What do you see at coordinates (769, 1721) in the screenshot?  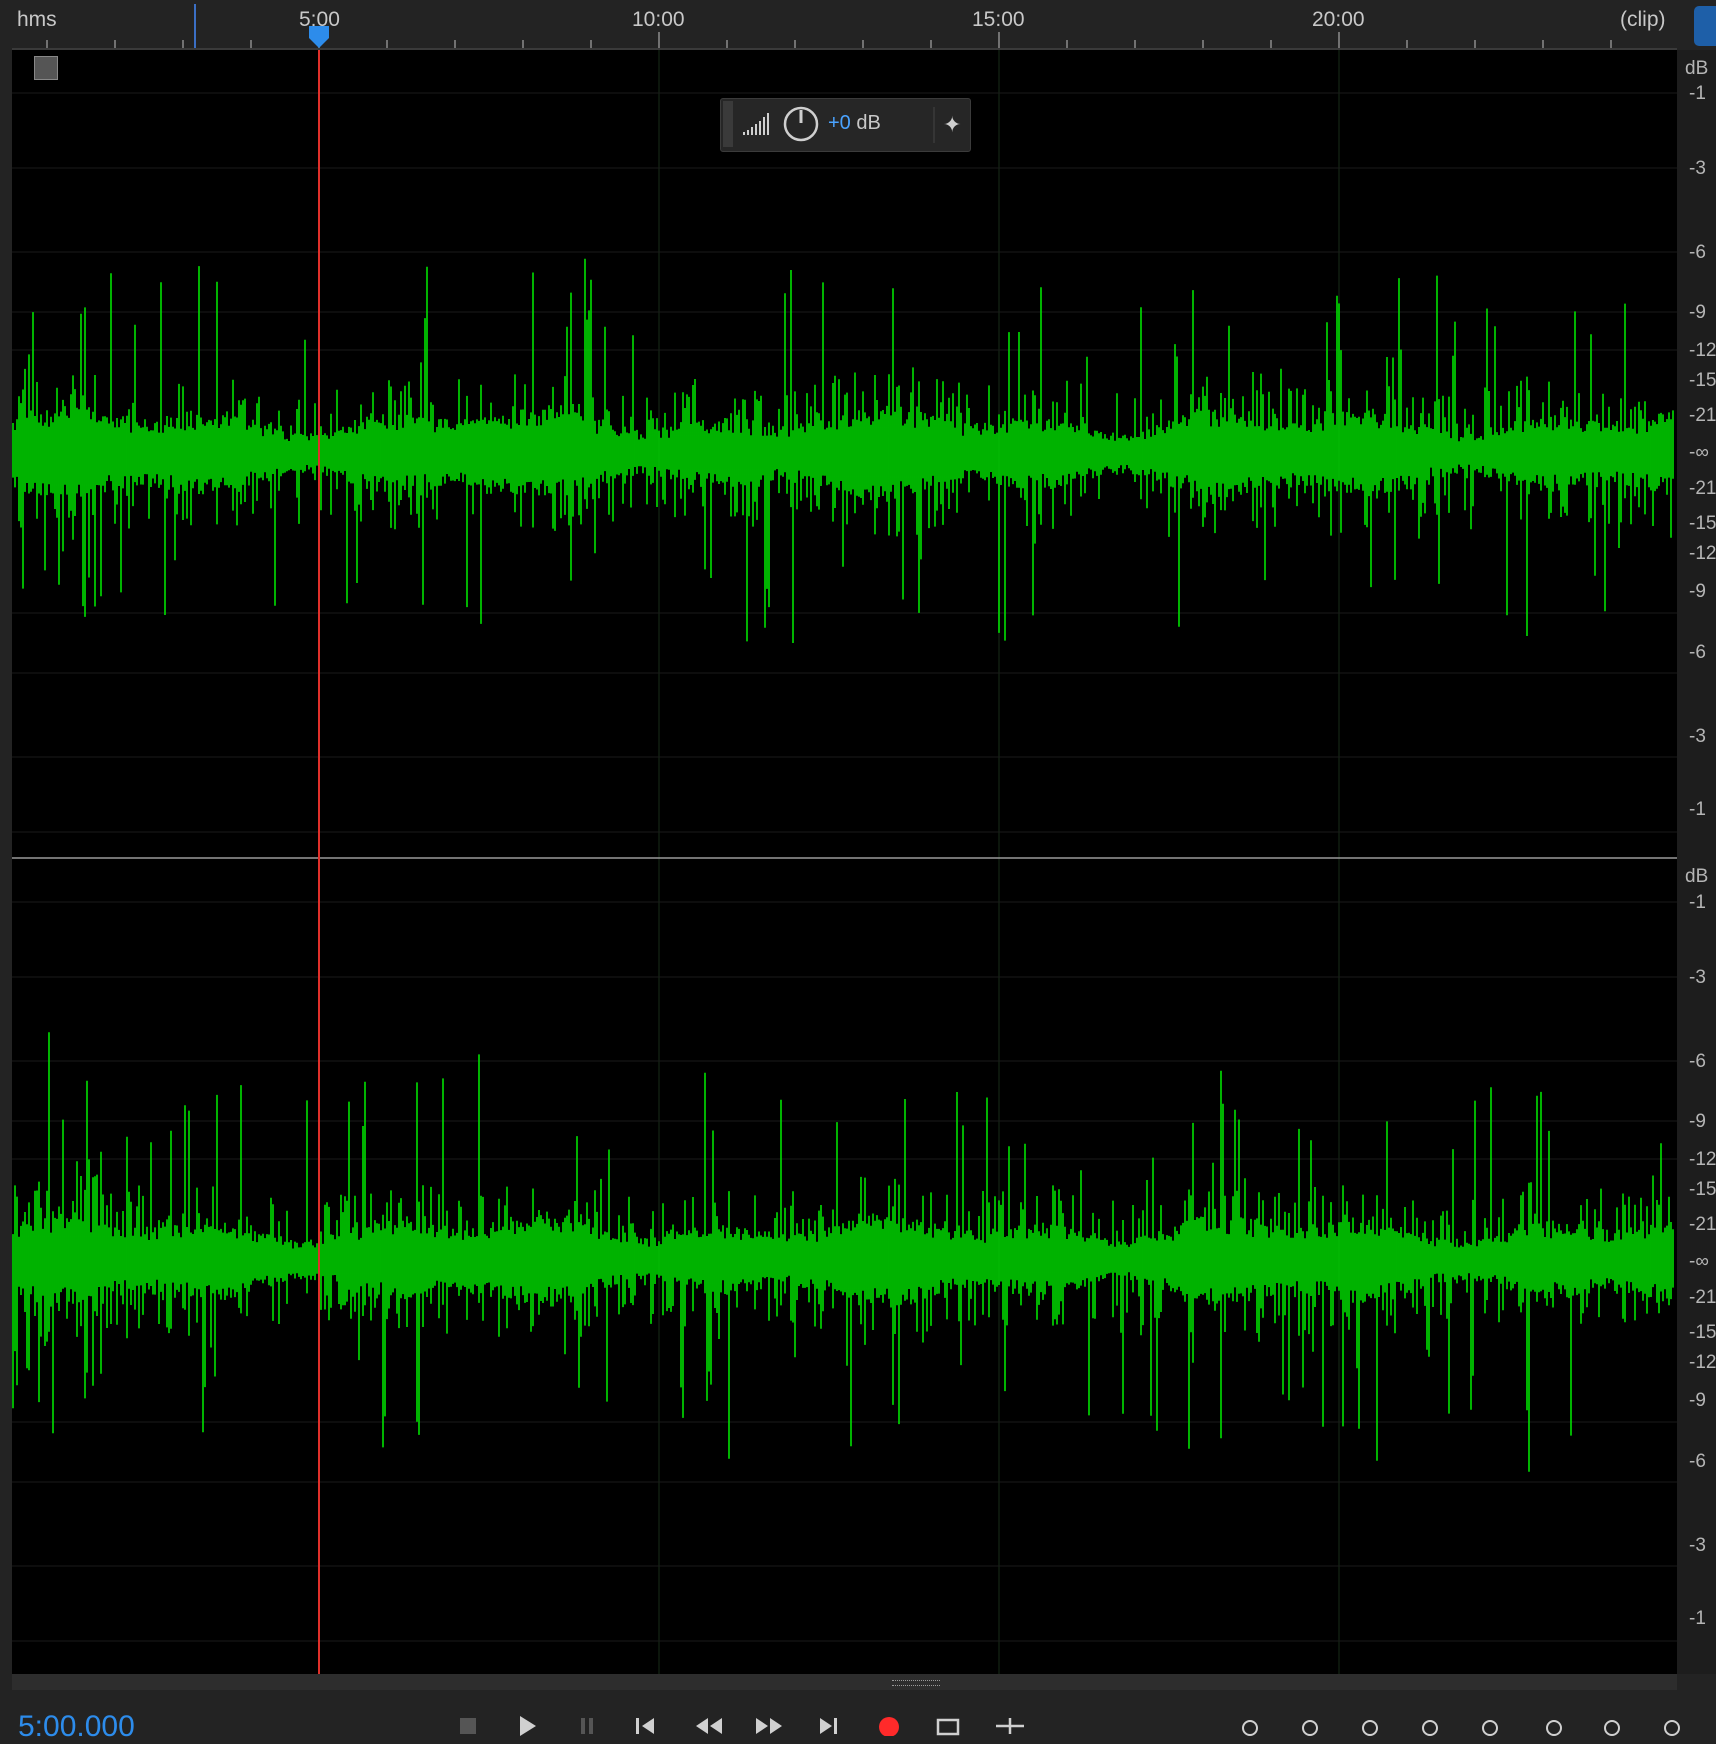 I see `fast-forward-button` at bounding box center [769, 1721].